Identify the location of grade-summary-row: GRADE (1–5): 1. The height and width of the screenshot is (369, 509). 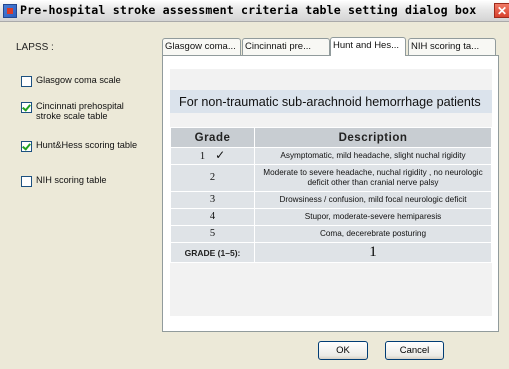
(331, 252).